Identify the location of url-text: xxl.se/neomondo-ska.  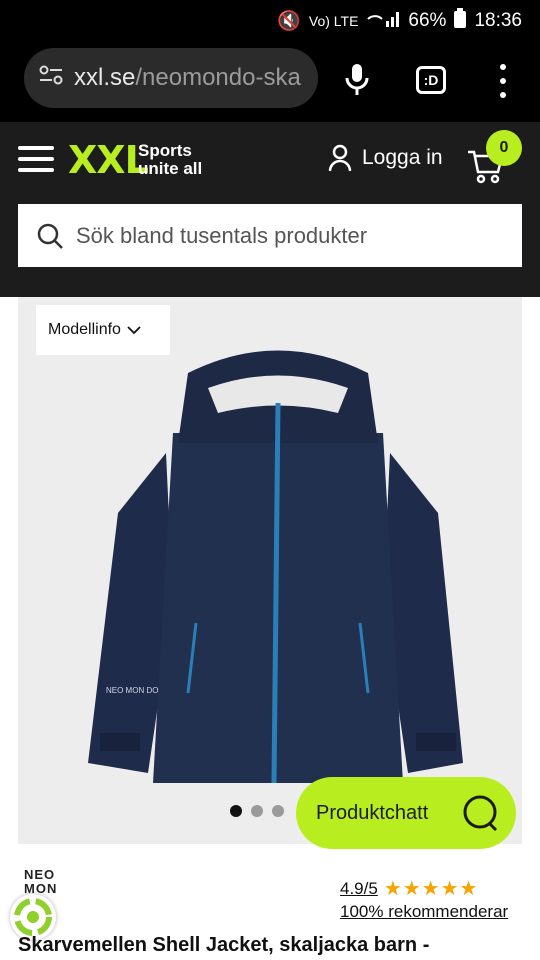
(187, 78).